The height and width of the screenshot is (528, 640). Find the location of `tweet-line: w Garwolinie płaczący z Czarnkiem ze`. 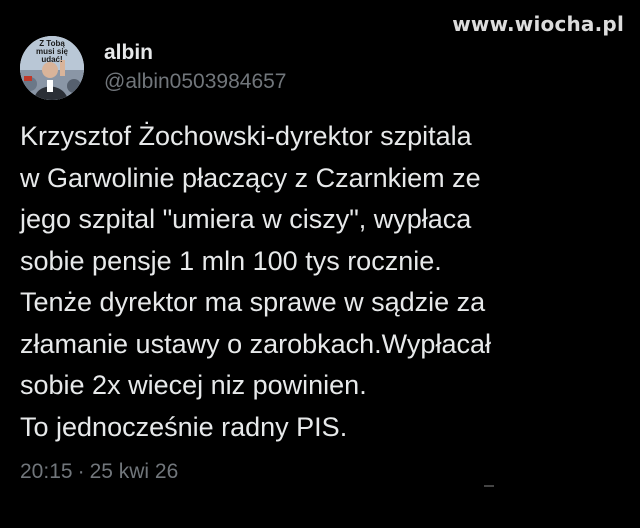

tweet-line: w Garwolinie płaczący z Czarnkiem ze is located at coordinates (250, 177).